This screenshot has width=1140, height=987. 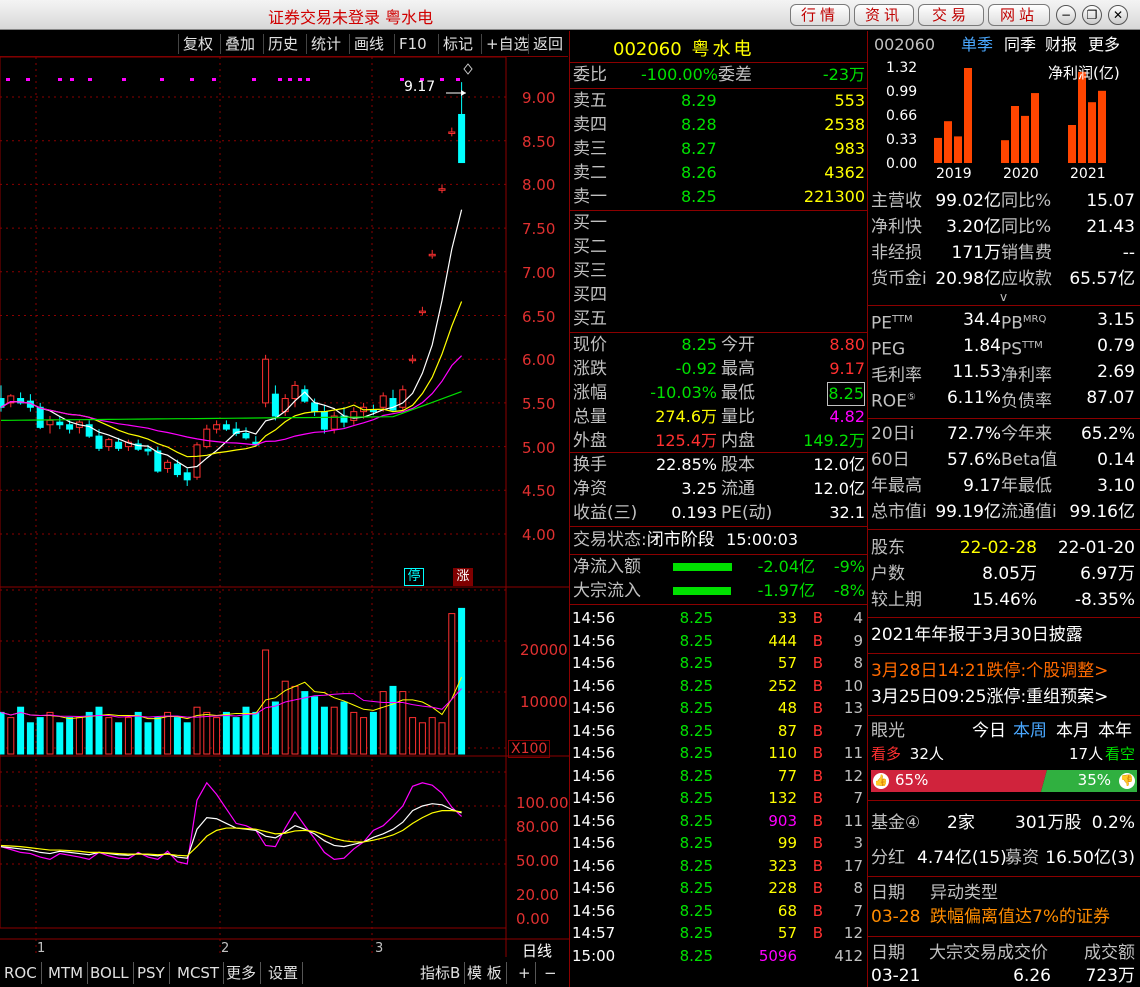 What do you see at coordinates (977, 45) in the screenshot?
I see `tab-quarter: 单季` at bounding box center [977, 45].